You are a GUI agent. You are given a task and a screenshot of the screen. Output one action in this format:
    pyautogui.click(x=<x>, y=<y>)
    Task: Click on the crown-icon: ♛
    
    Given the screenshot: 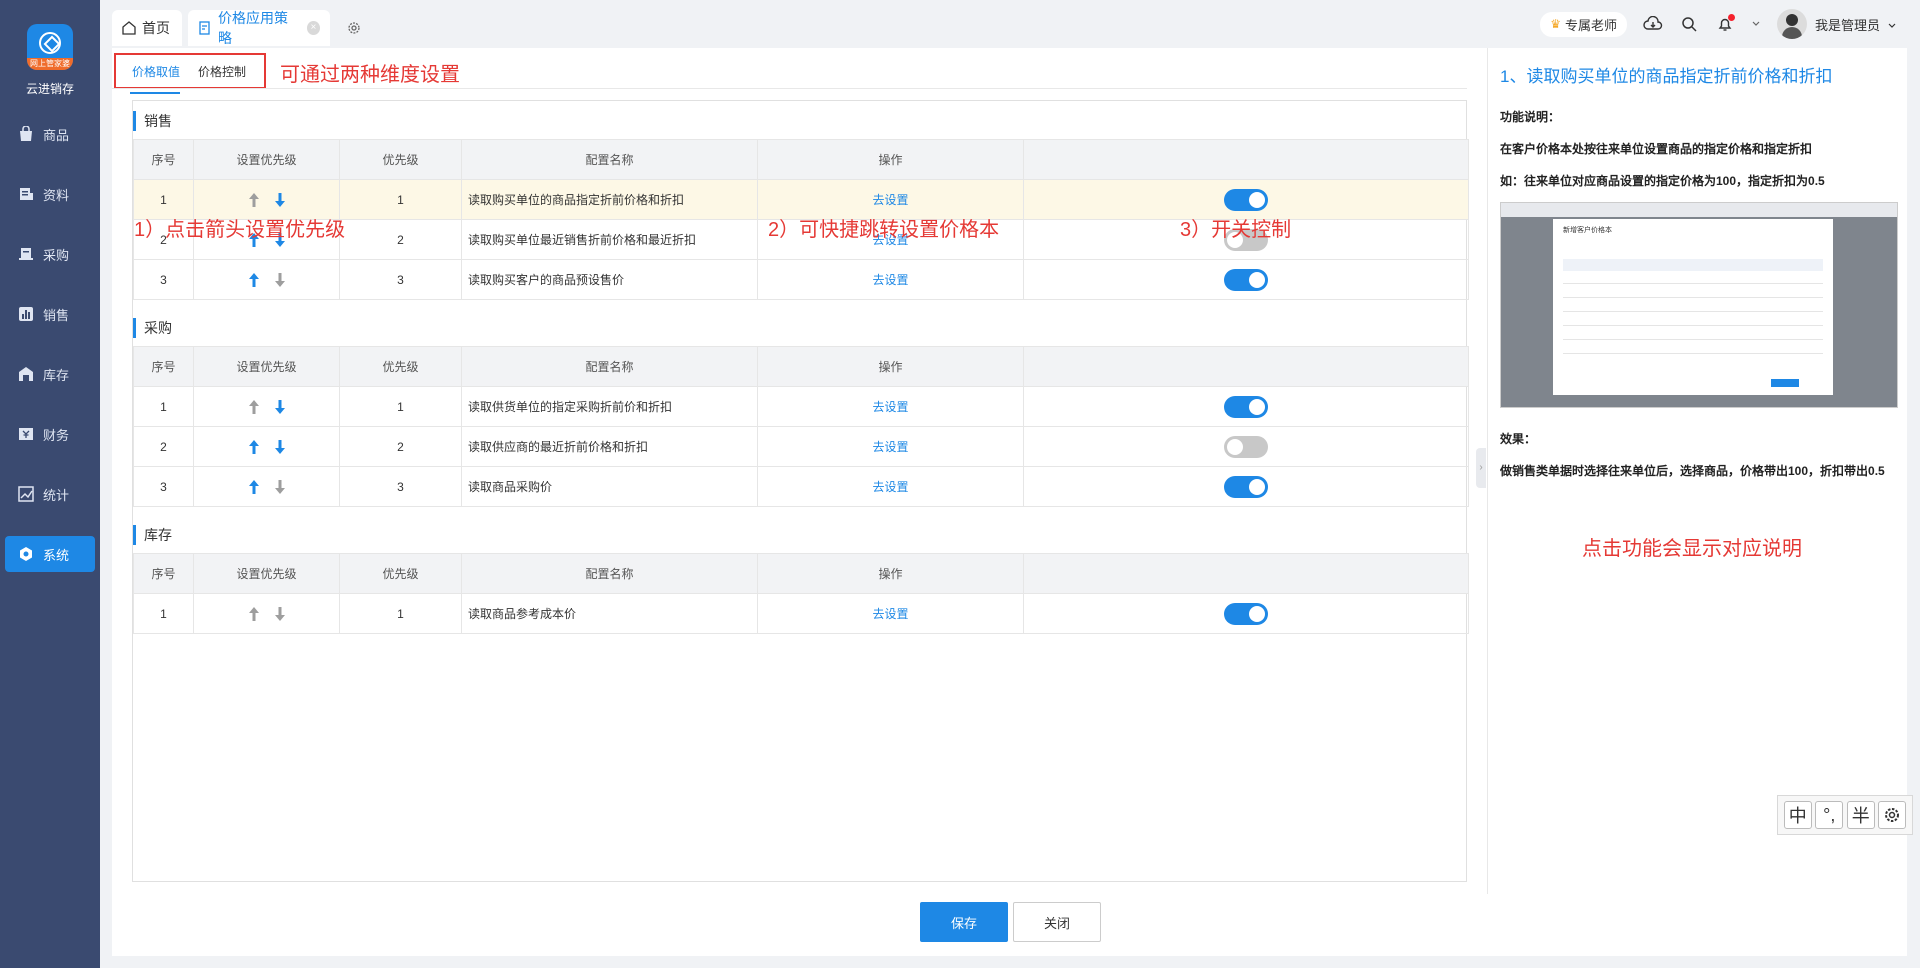 What is the action you would take?
    pyautogui.click(x=1555, y=24)
    